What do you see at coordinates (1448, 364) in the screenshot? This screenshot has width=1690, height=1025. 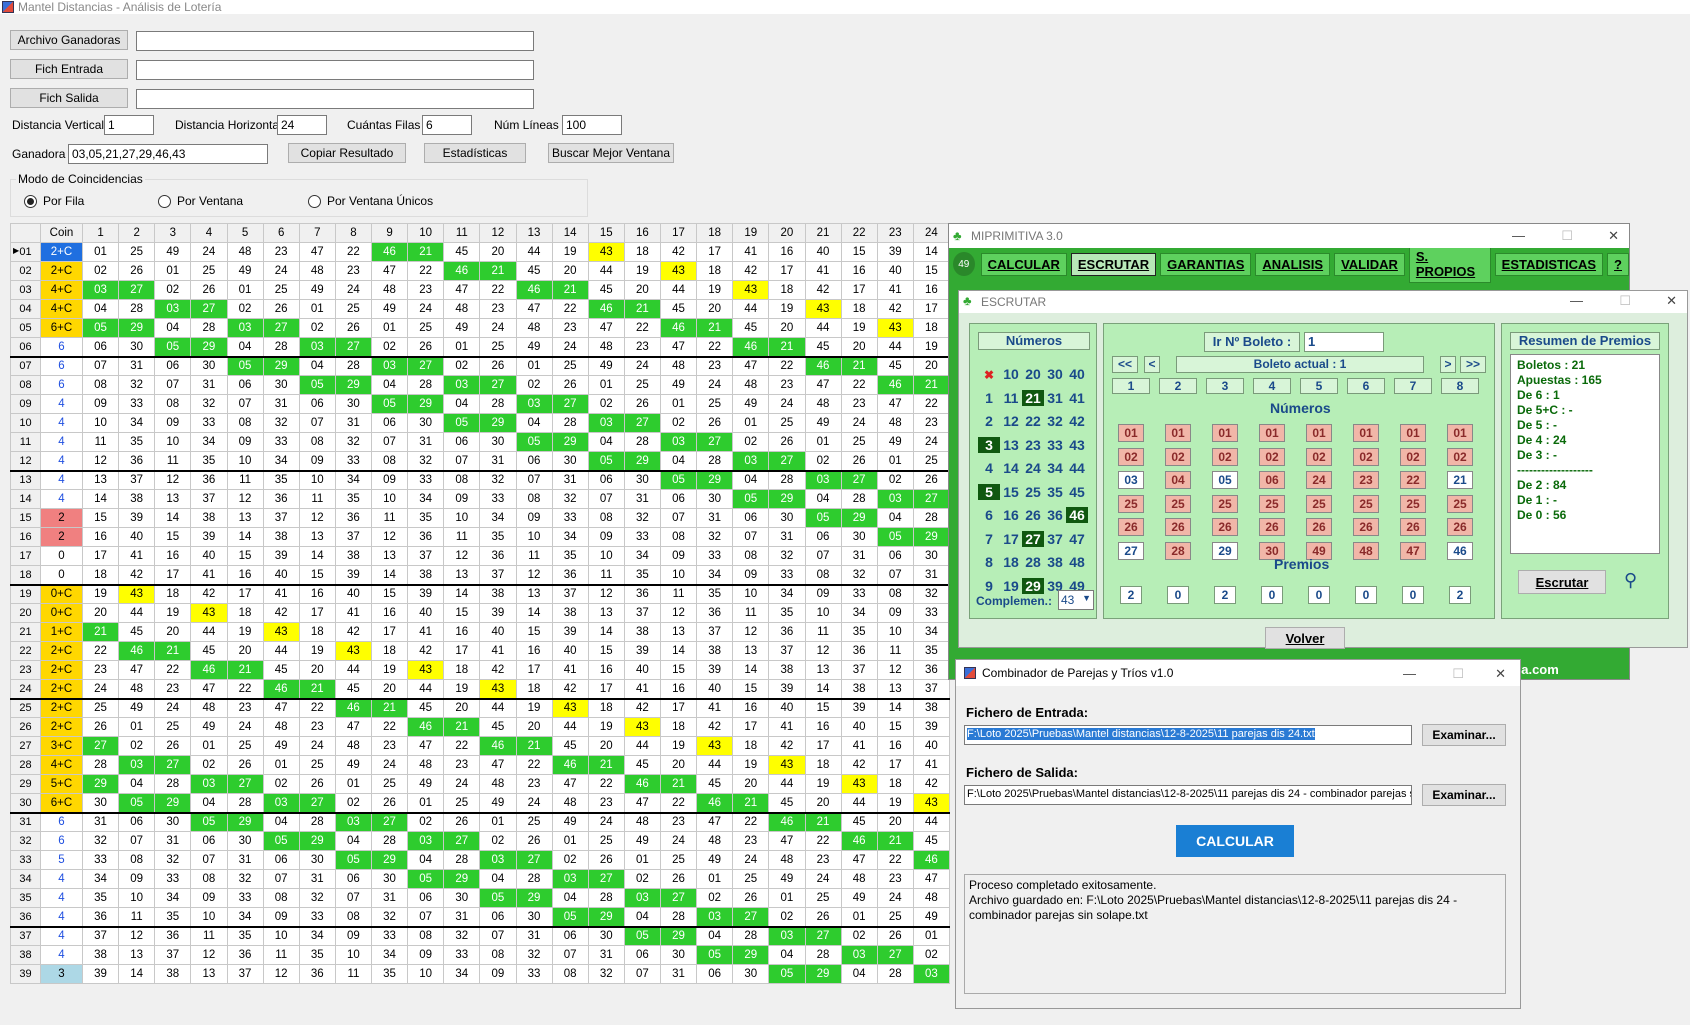 I see `next-button: >` at bounding box center [1448, 364].